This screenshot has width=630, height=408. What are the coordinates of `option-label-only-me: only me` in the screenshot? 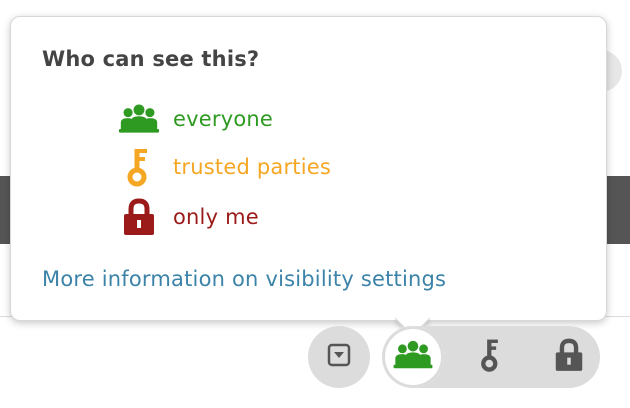 It's located at (216, 217).